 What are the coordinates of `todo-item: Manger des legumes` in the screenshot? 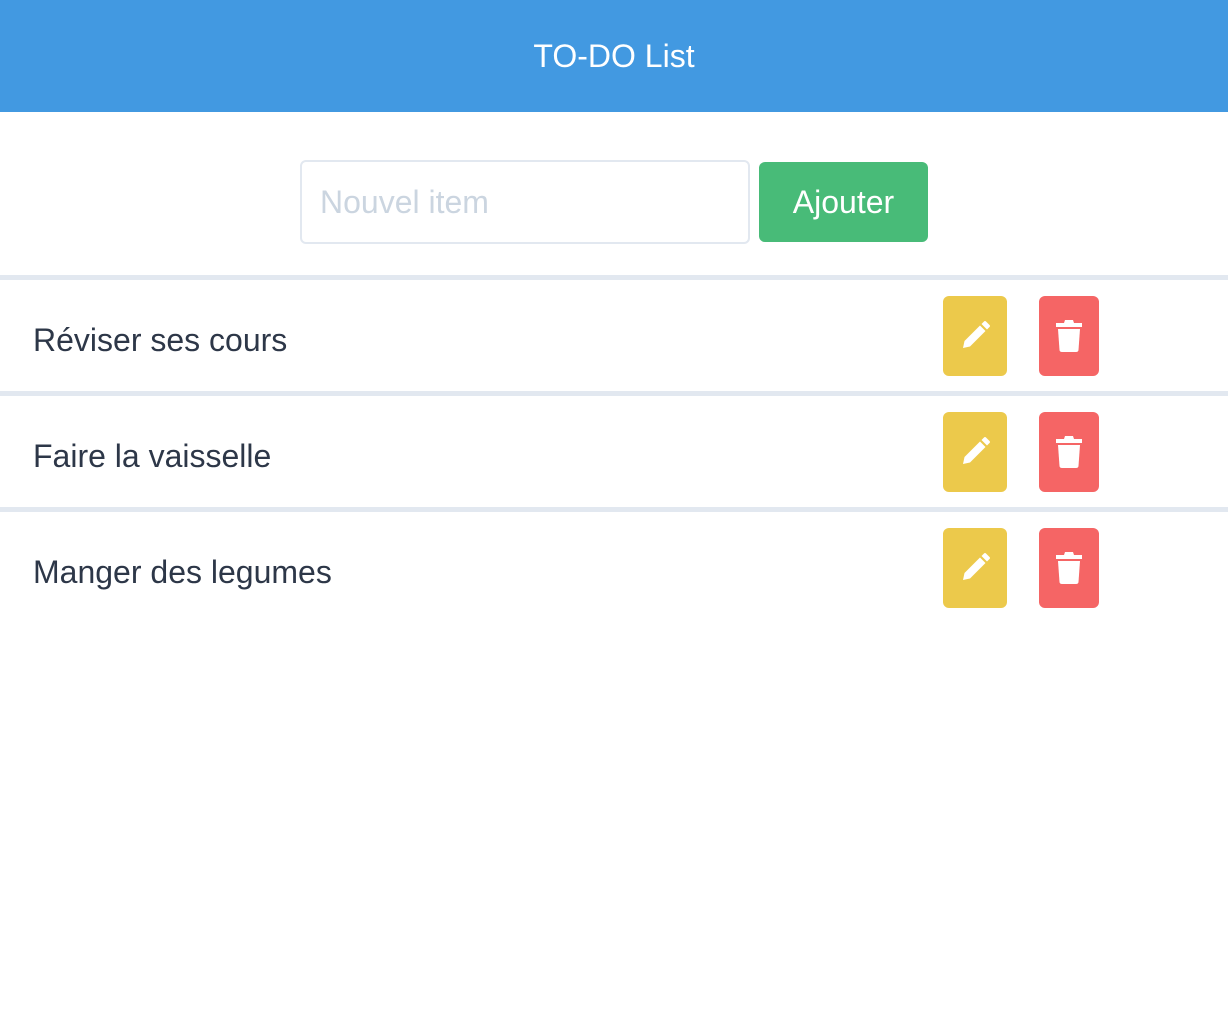 It's located at (614, 565).